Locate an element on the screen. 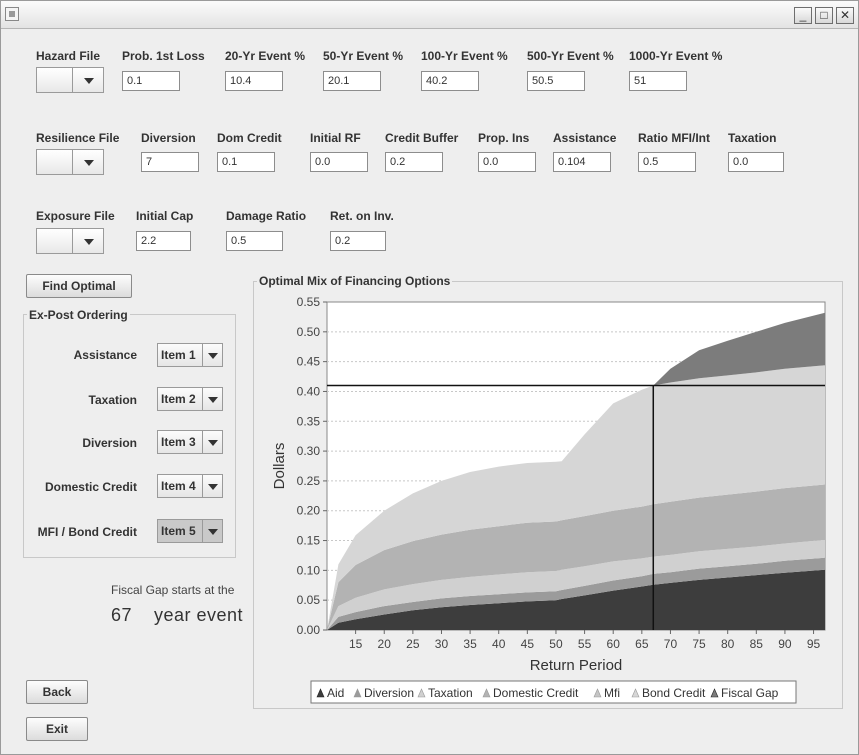  x-tick-label: 45 is located at coordinates (528, 644).